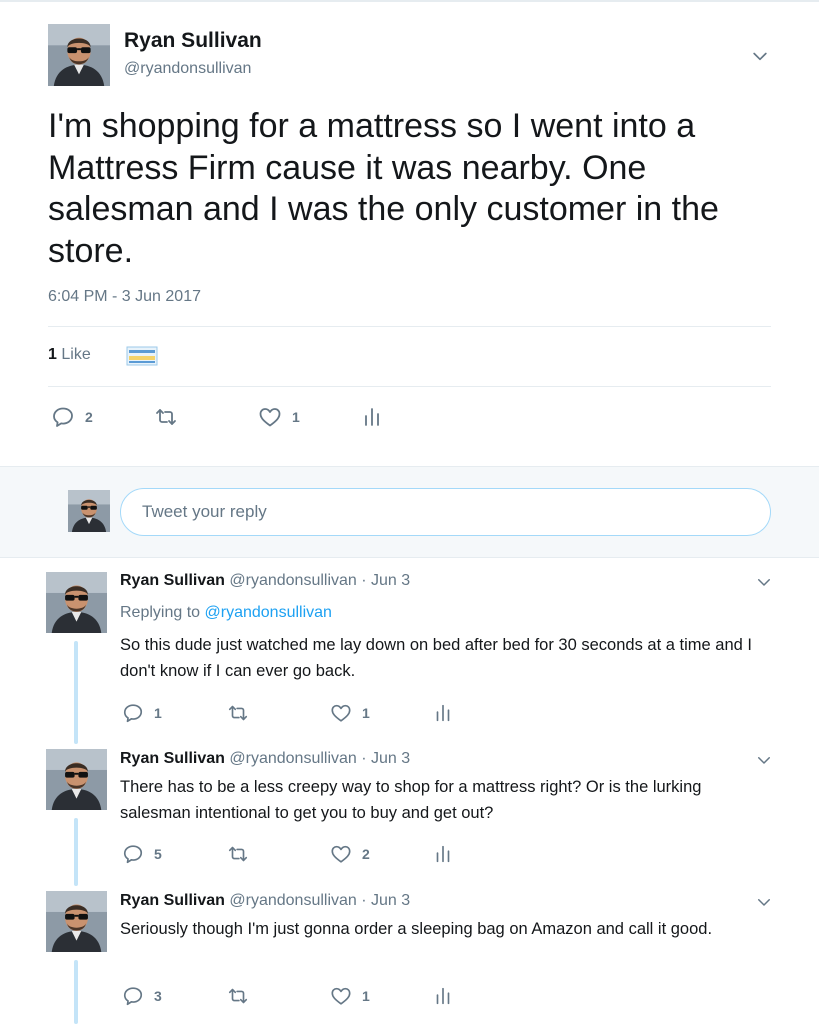 This screenshot has height=1024, width=819. I want to click on like-button: 2, so click(350, 854).